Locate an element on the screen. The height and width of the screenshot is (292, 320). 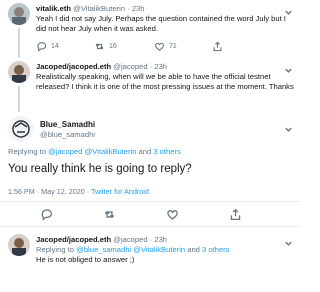
reply-count: 14 is located at coordinates (55, 46).